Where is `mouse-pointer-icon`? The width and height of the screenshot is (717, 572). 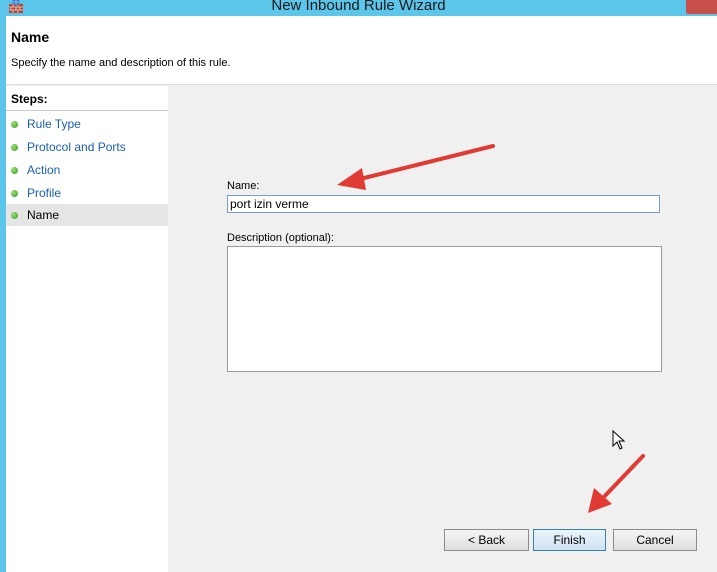
mouse-pointer-icon is located at coordinates (619, 440).